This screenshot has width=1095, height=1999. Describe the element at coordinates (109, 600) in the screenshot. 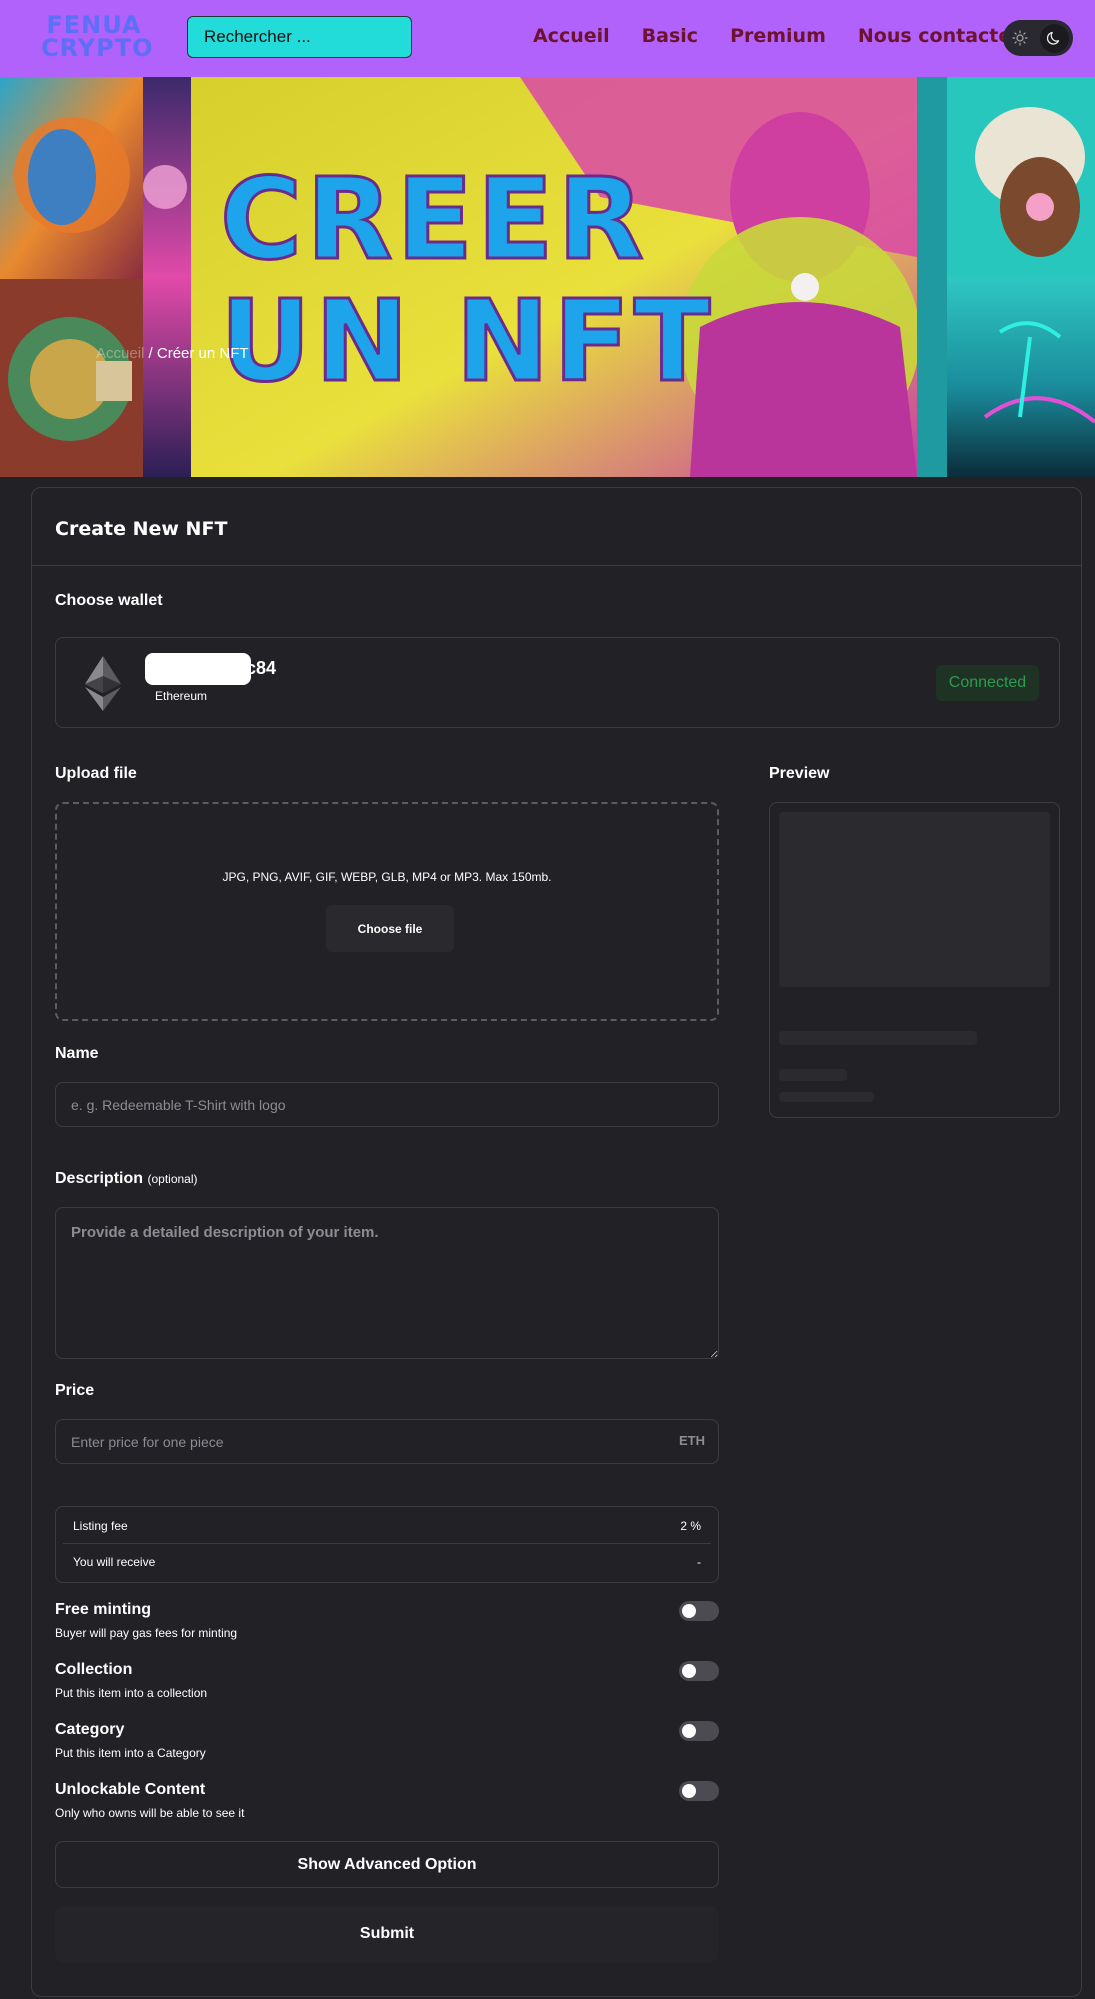

I see `choose-wallet-label: Choose wallet` at that location.